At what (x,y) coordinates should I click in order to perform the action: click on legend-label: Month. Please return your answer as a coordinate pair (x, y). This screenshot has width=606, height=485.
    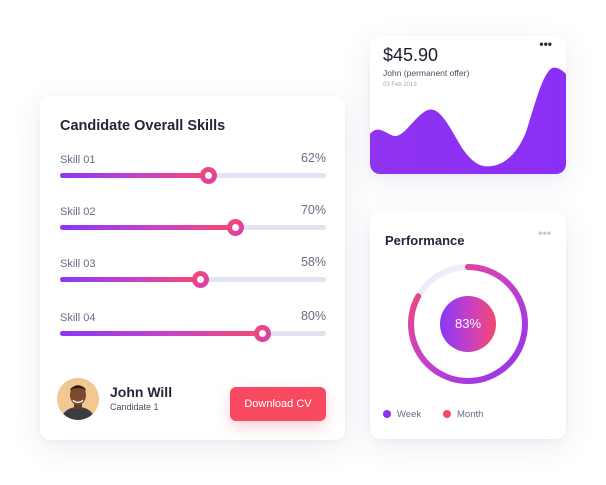
    Looking at the image, I should click on (470, 414).